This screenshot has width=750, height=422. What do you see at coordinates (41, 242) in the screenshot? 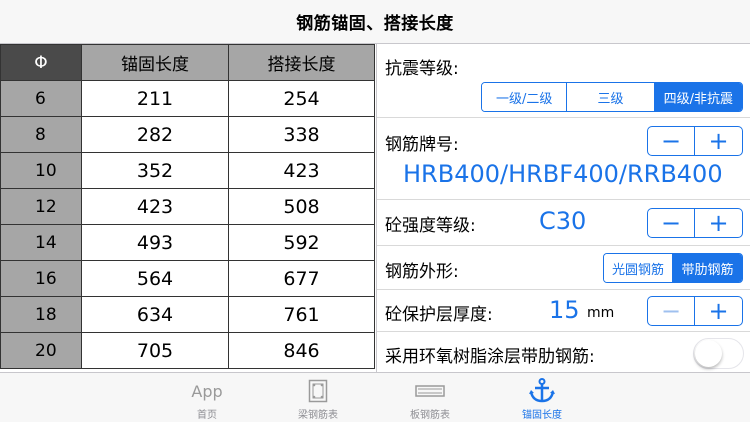
I see `diameter-cell: 14` at bounding box center [41, 242].